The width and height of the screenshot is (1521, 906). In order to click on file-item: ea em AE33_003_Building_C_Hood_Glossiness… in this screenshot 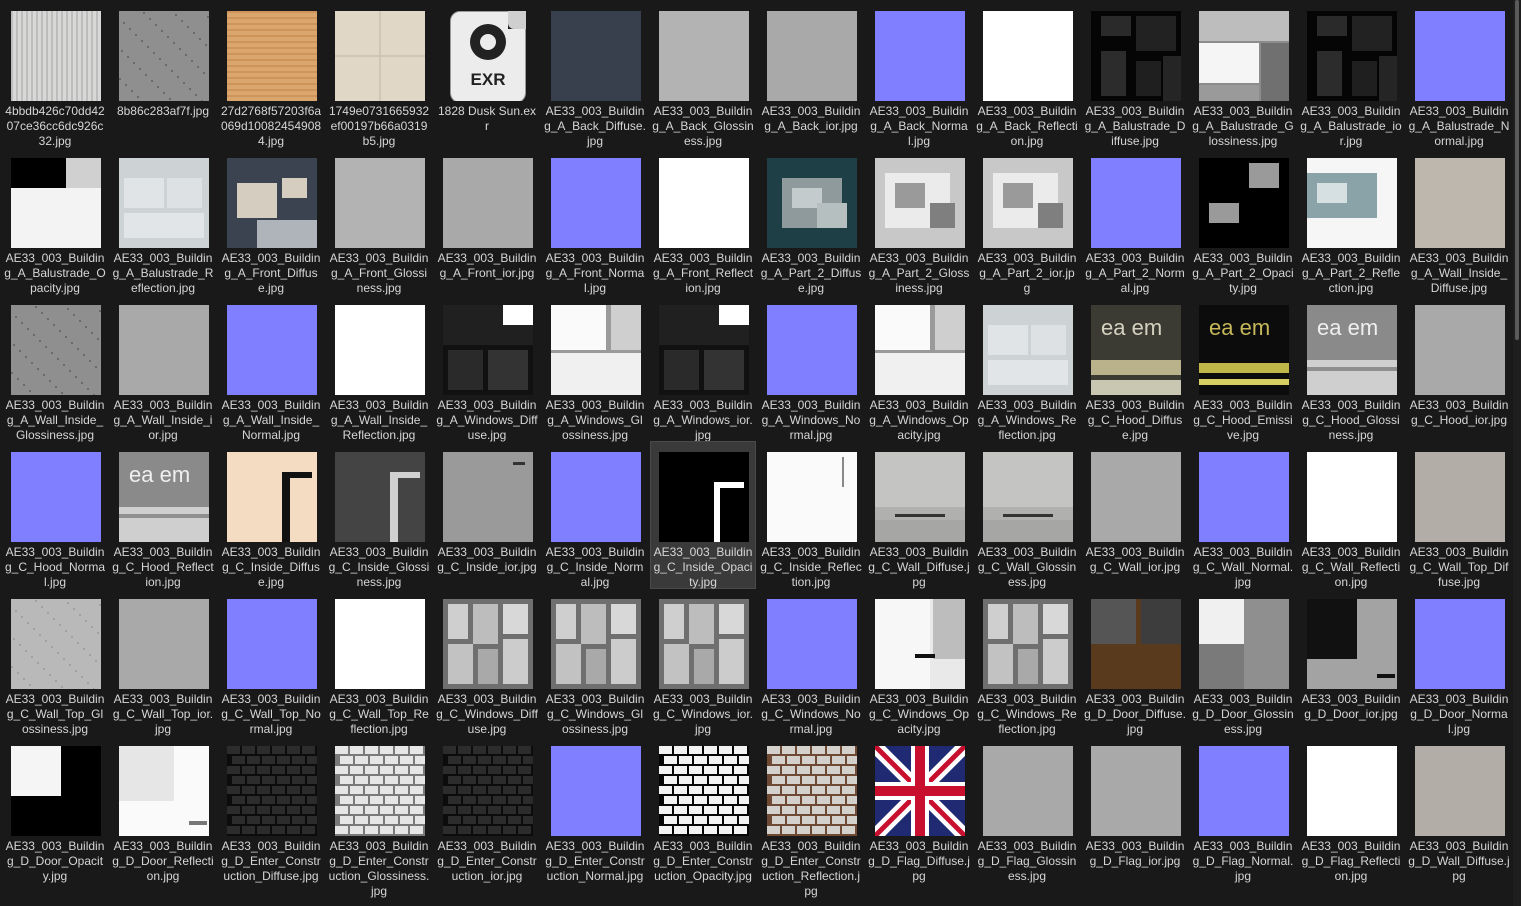, I will do `click(1351, 368)`.